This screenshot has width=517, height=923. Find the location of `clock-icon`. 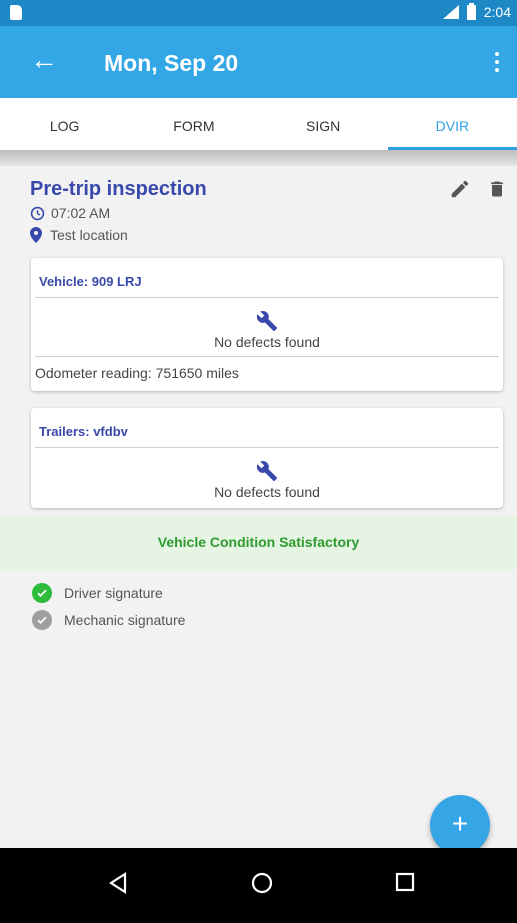

clock-icon is located at coordinates (37, 213).